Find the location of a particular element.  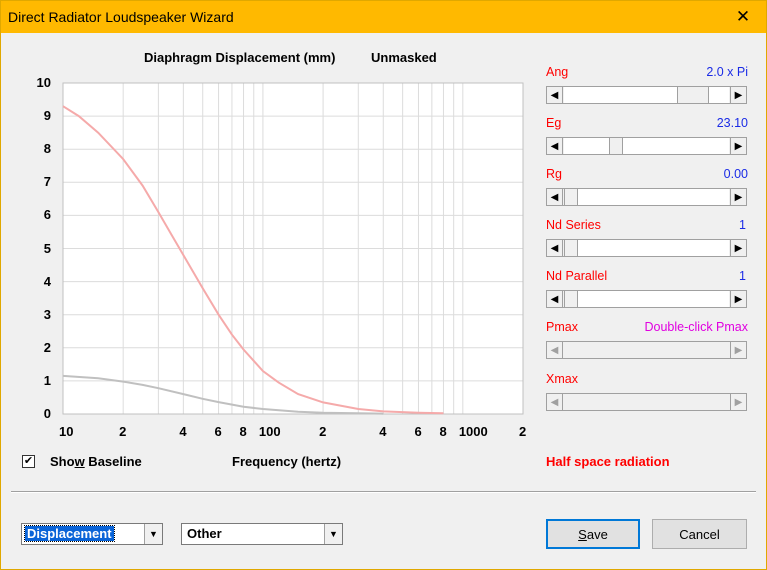

y-tick-label: 6 is located at coordinates (47, 215).